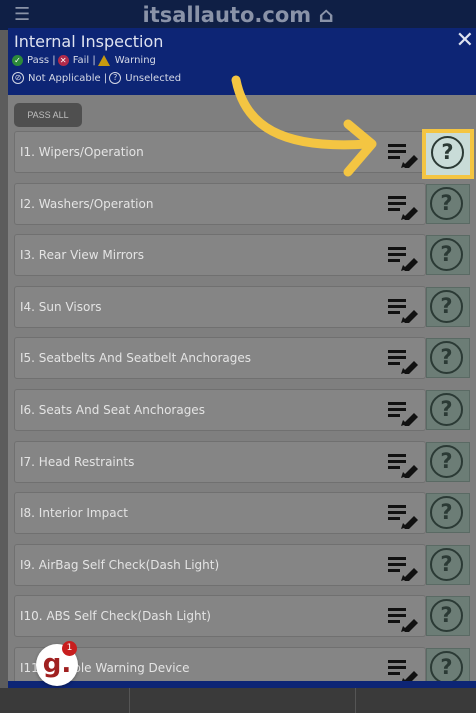 The image size is (476, 713). What do you see at coordinates (238, 700) in the screenshot?
I see `bottom-nav` at bounding box center [238, 700].